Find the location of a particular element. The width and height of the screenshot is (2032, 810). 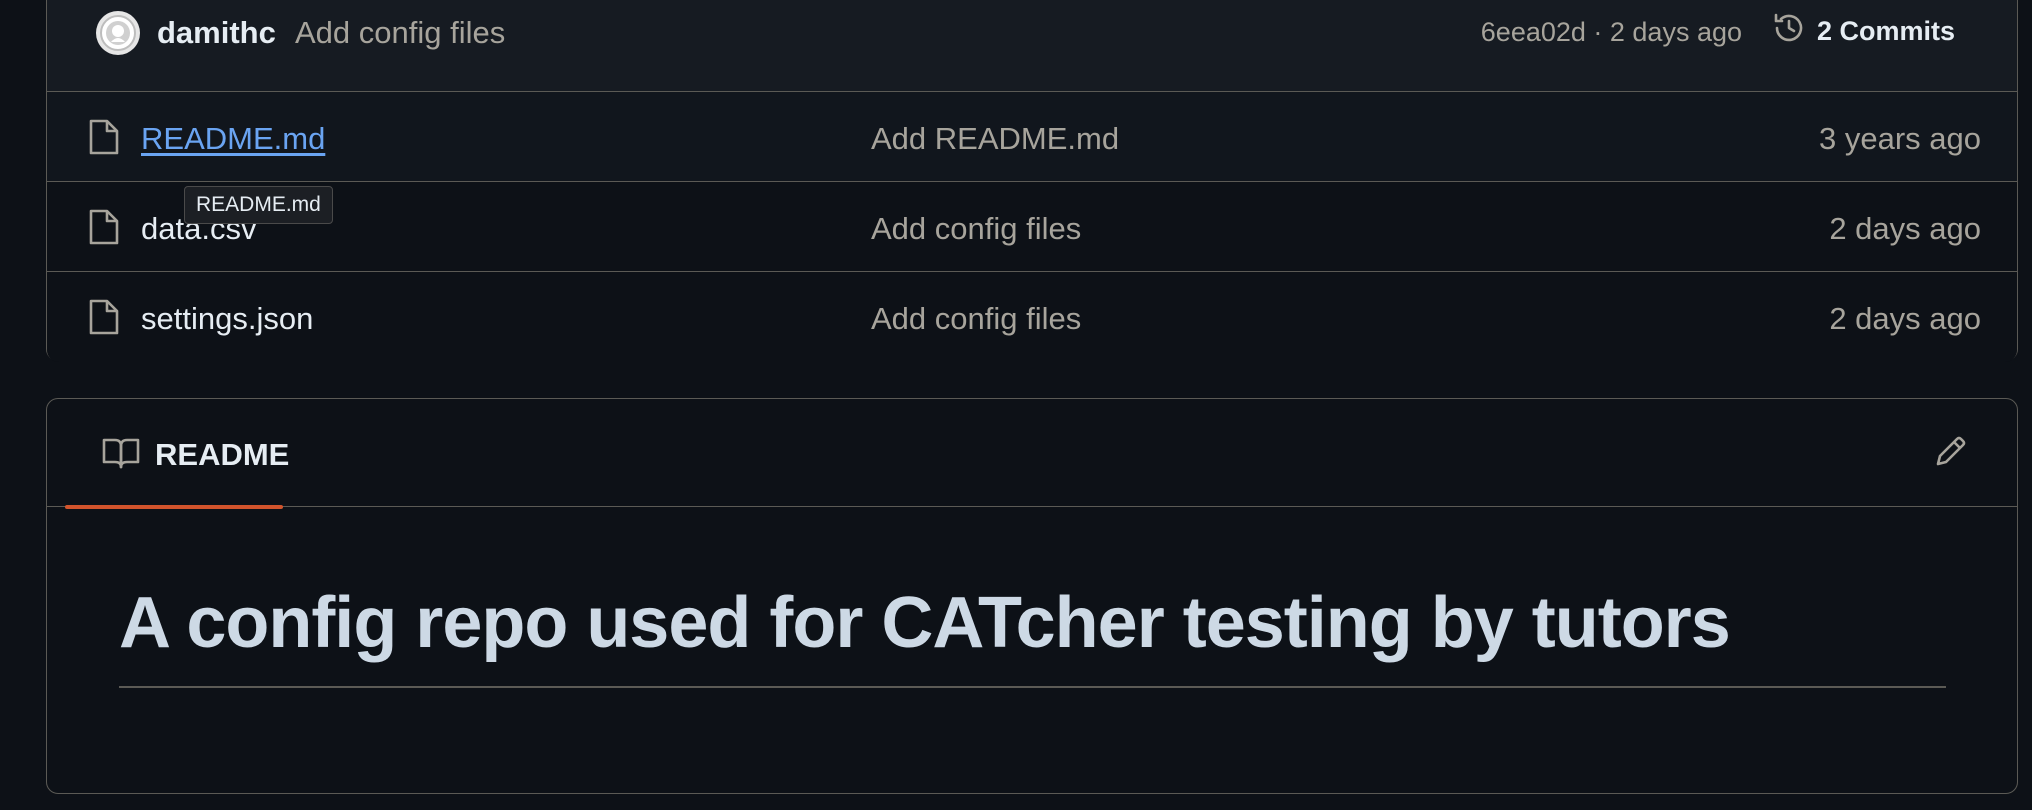

edit-readme-button is located at coordinates (1951, 453).